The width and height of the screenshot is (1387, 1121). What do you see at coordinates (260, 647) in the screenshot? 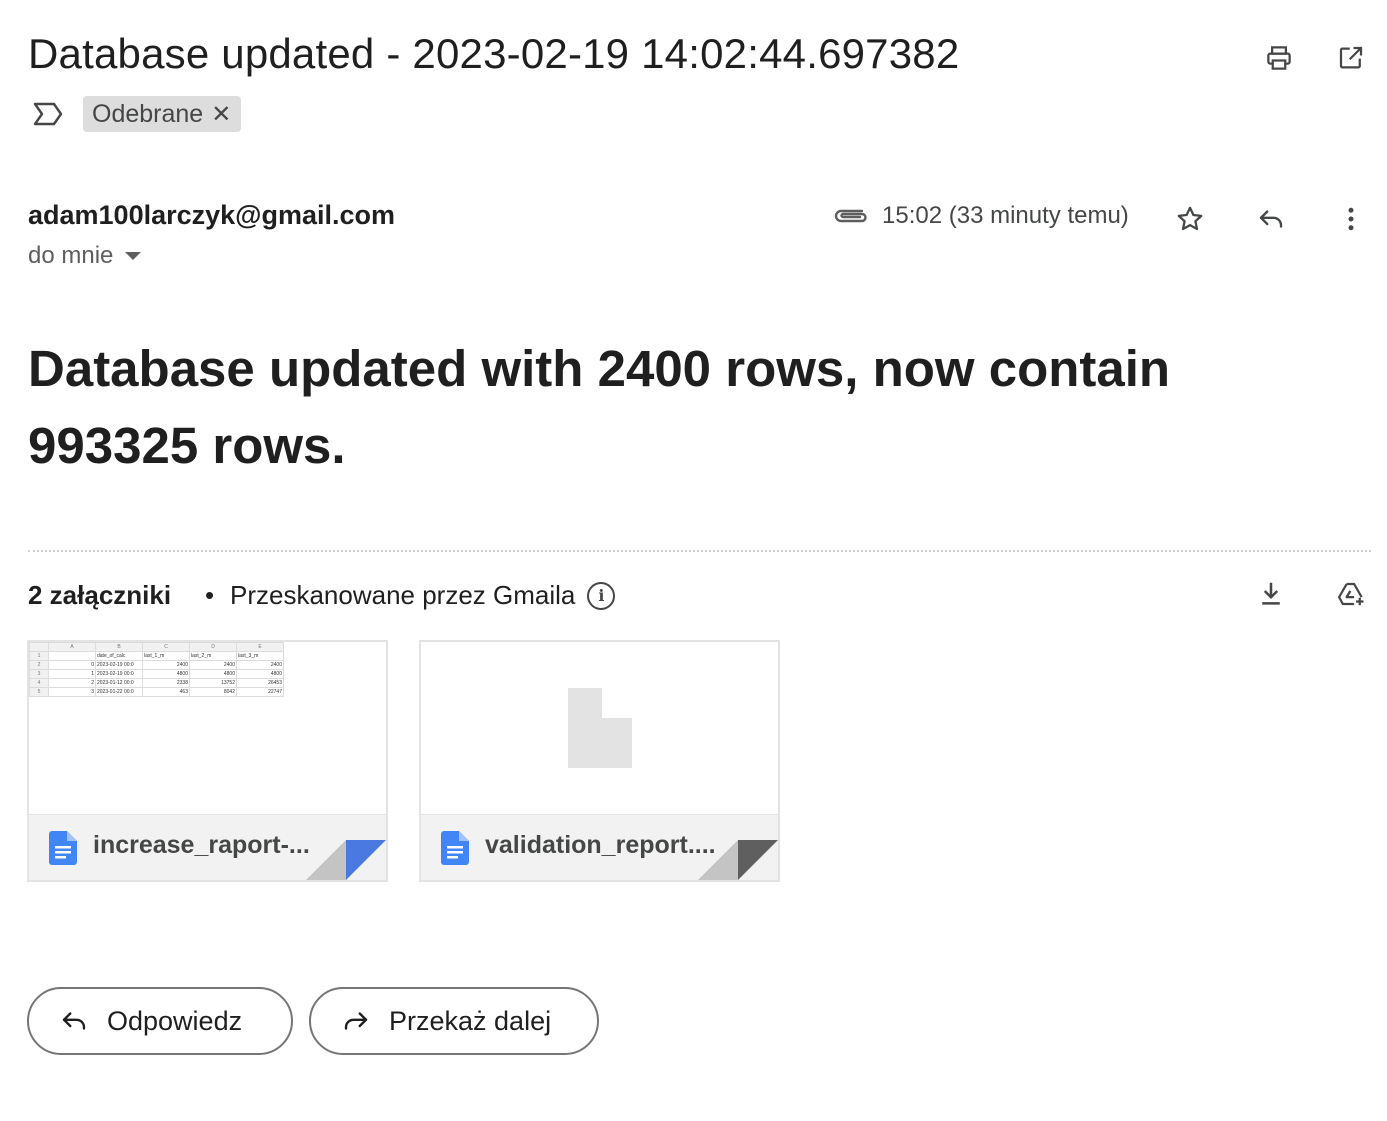
I see `column-header: E` at bounding box center [260, 647].